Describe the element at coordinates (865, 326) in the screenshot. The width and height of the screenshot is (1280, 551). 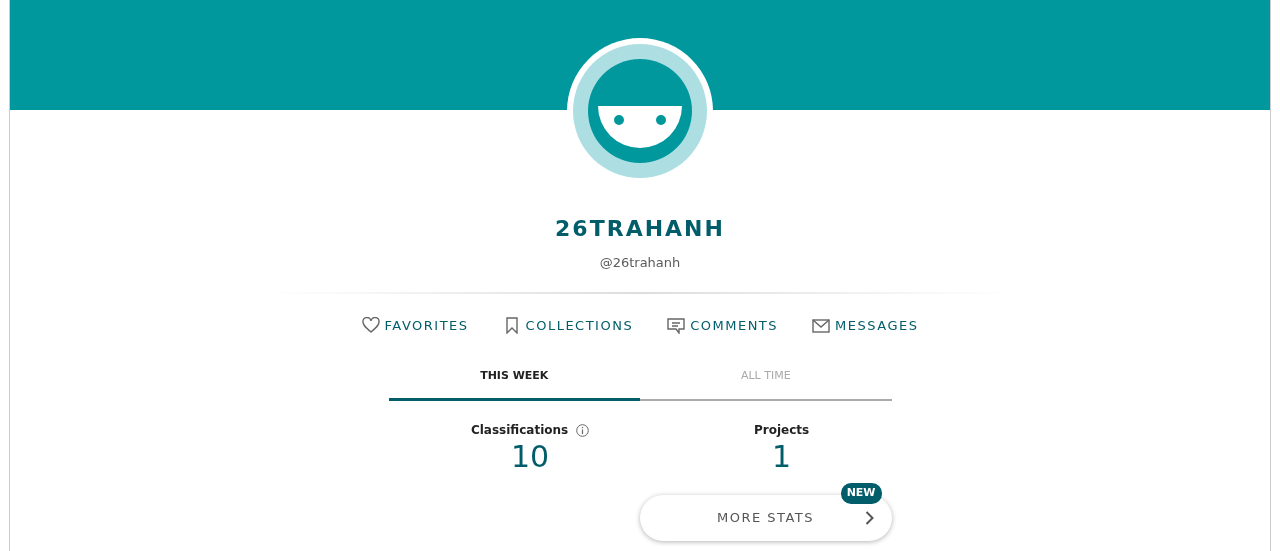
I see `profile-link: MESSAGES` at that location.